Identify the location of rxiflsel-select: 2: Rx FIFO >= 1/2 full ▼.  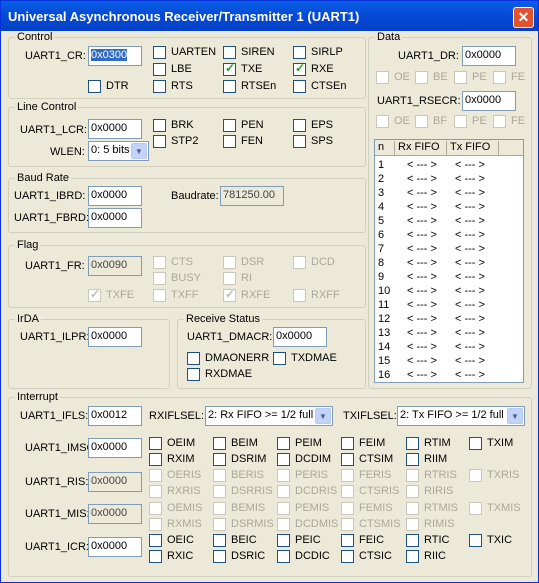
(269, 416).